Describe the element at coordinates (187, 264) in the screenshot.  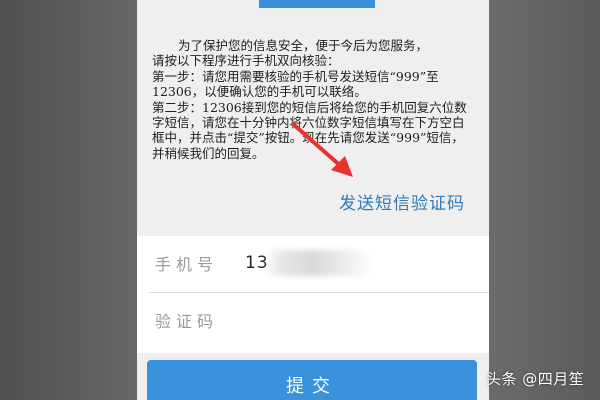
I see `phone-number-label: 手机号` at that location.